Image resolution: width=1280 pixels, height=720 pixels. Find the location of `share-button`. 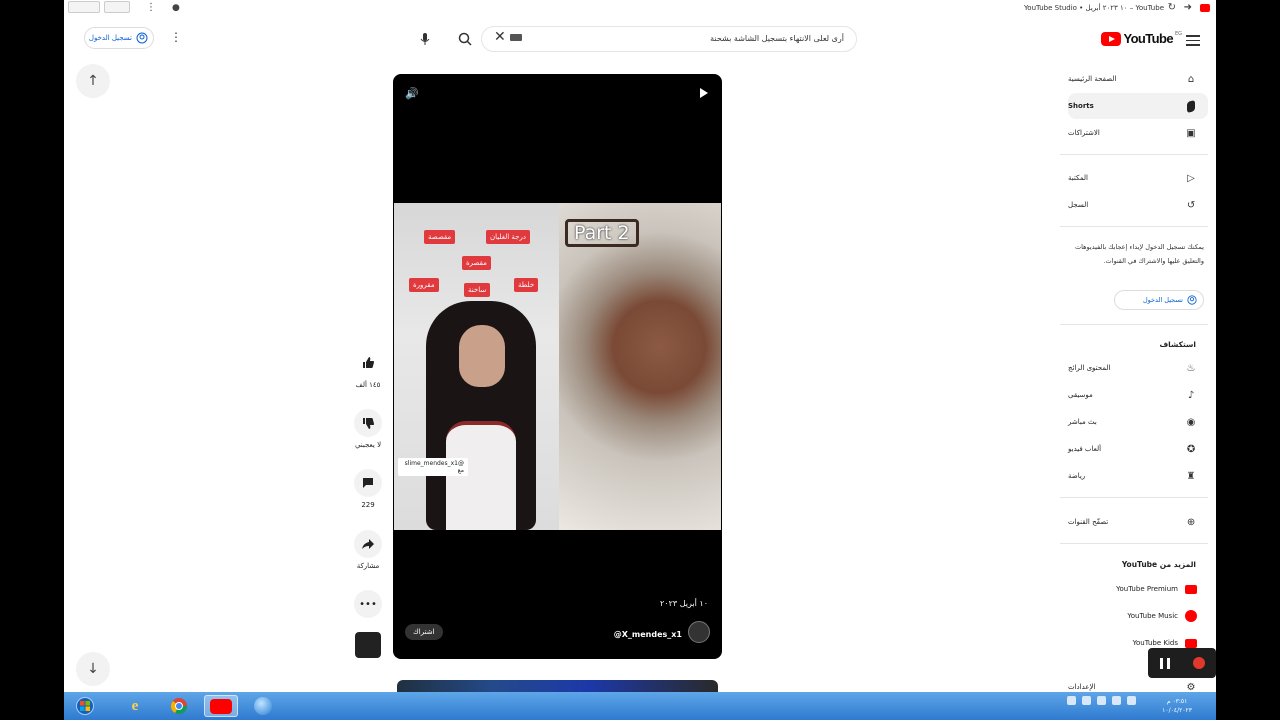

share-button is located at coordinates (368, 544).